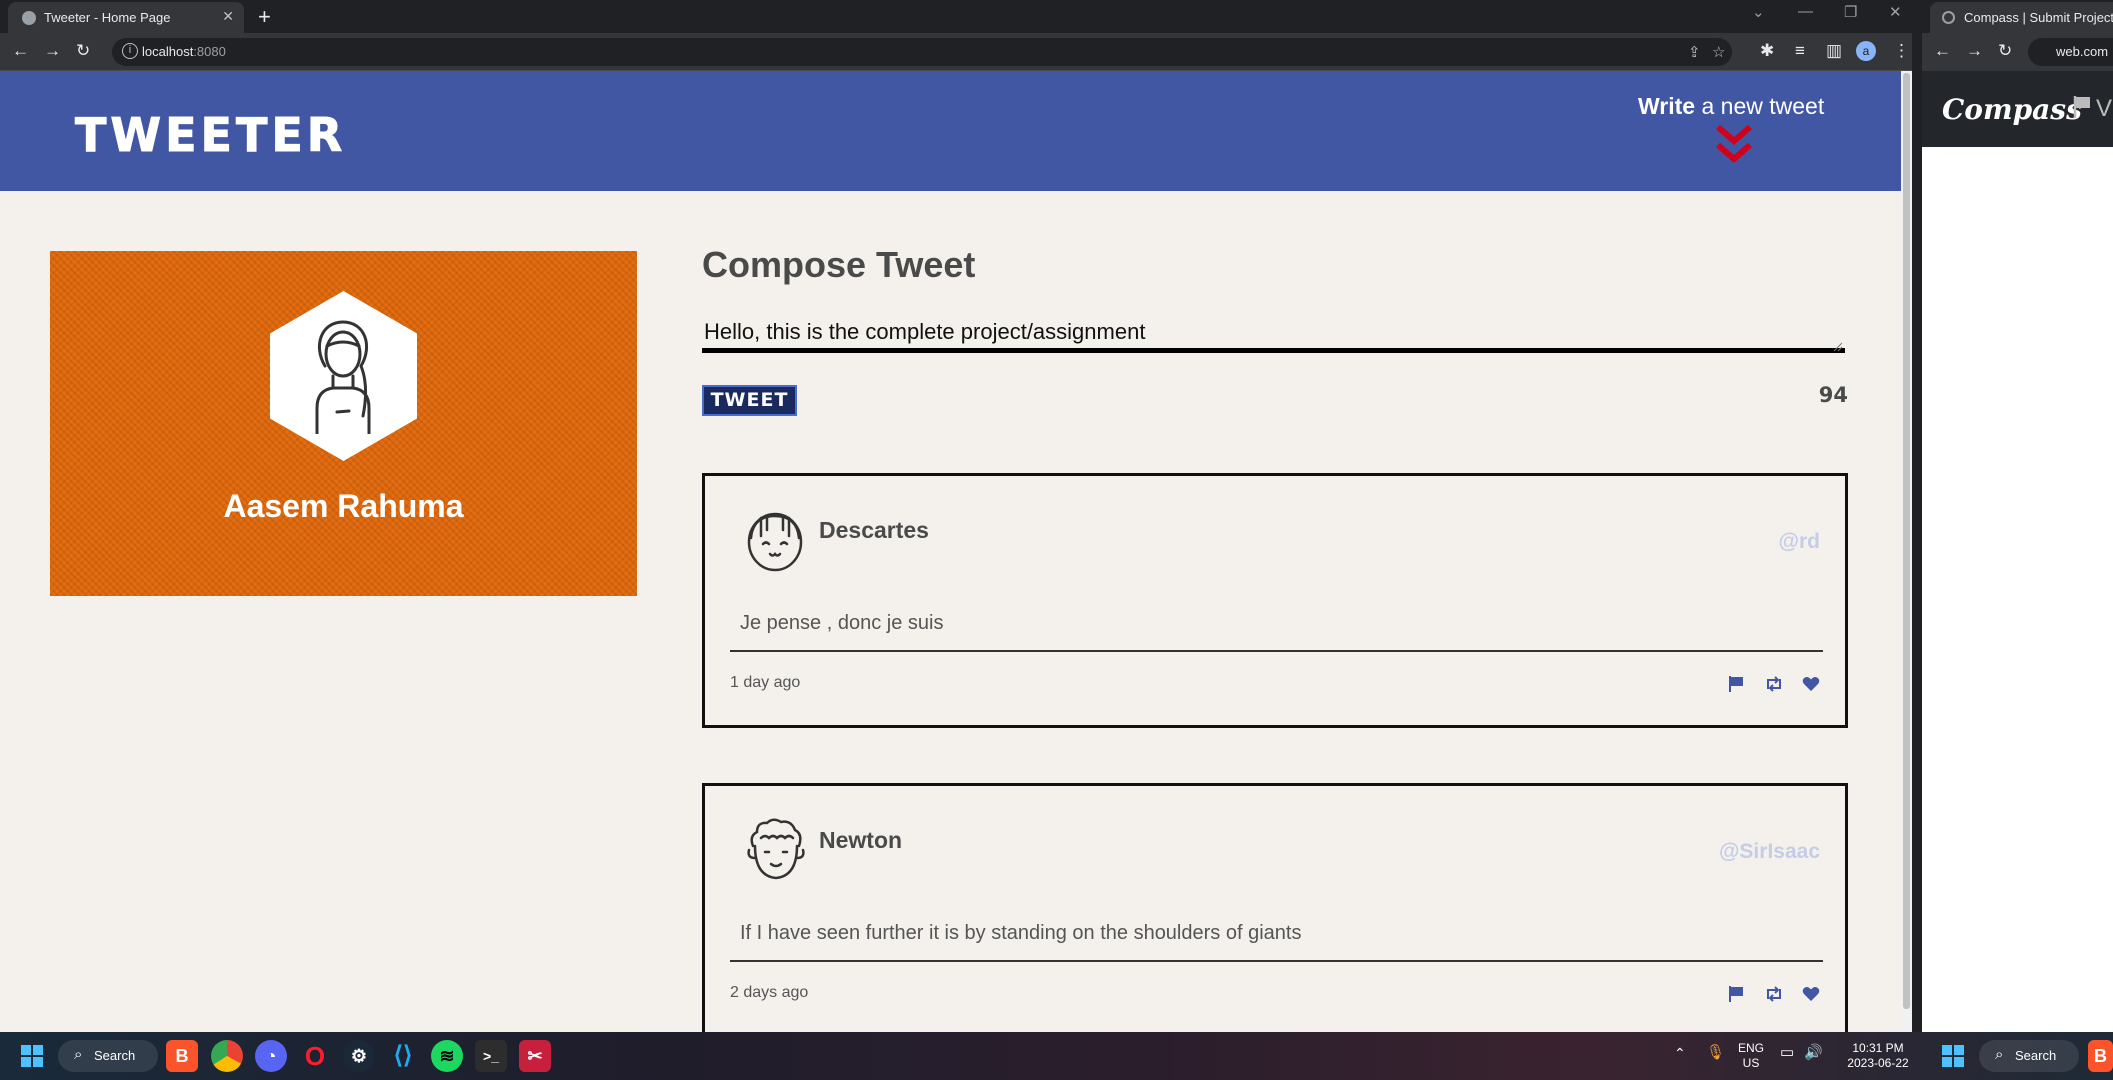  What do you see at coordinates (1805, 11) in the screenshot?
I see `minimize-icon: —` at bounding box center [1805, 11].